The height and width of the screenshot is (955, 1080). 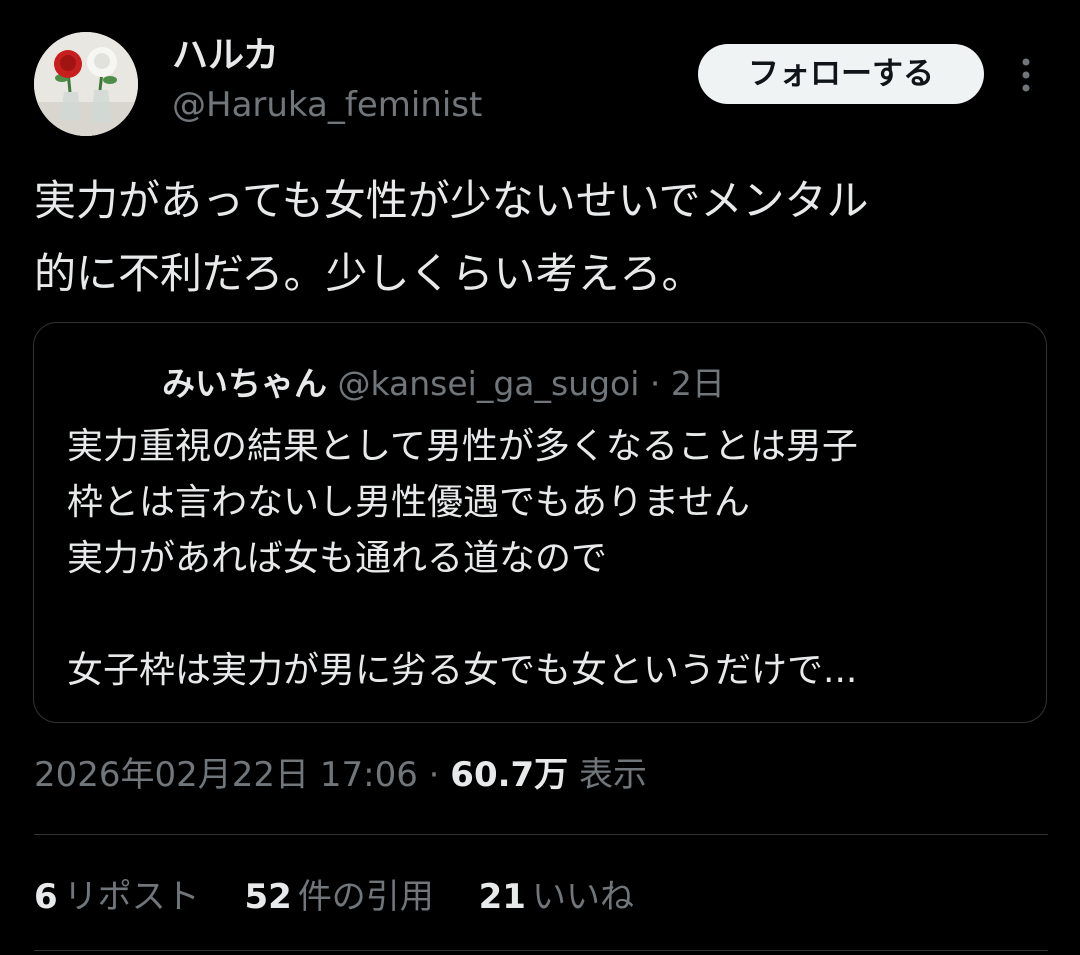 What do you see at coordinates (1026, 76) in the screenshot?
I see `more-vertical-icon` at bounding box center [1026, 76].